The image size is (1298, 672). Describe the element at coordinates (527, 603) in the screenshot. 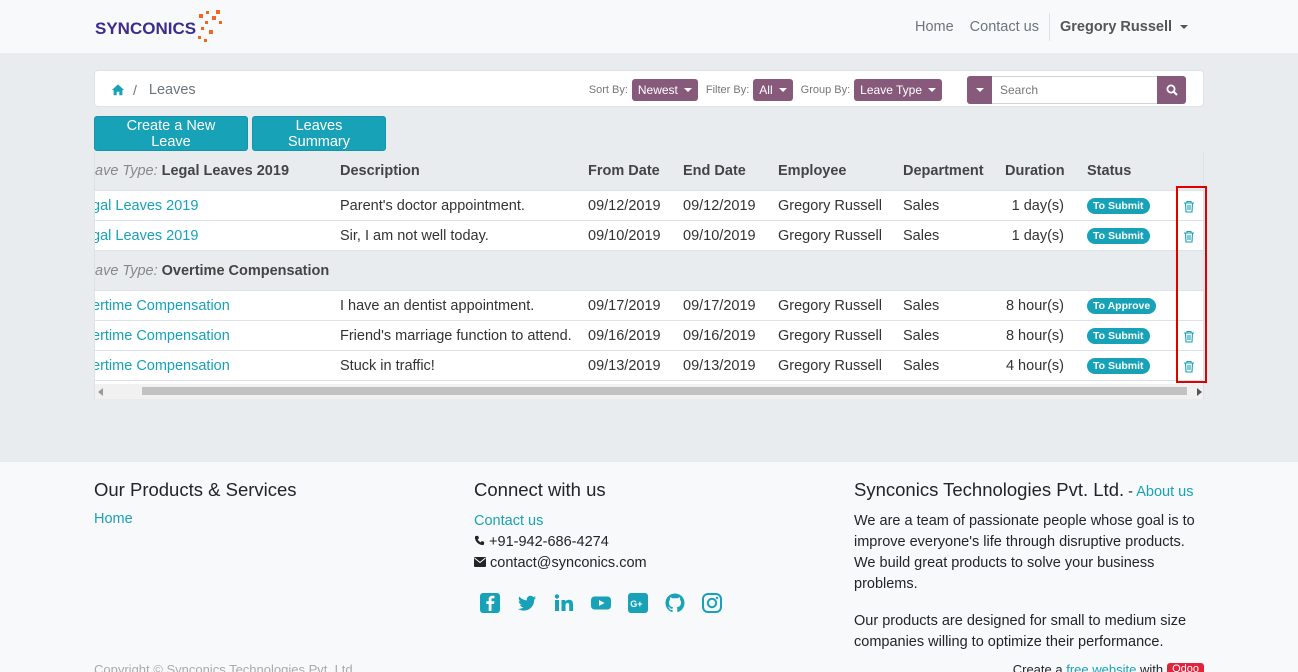

I see `twitter-icon` at that location.